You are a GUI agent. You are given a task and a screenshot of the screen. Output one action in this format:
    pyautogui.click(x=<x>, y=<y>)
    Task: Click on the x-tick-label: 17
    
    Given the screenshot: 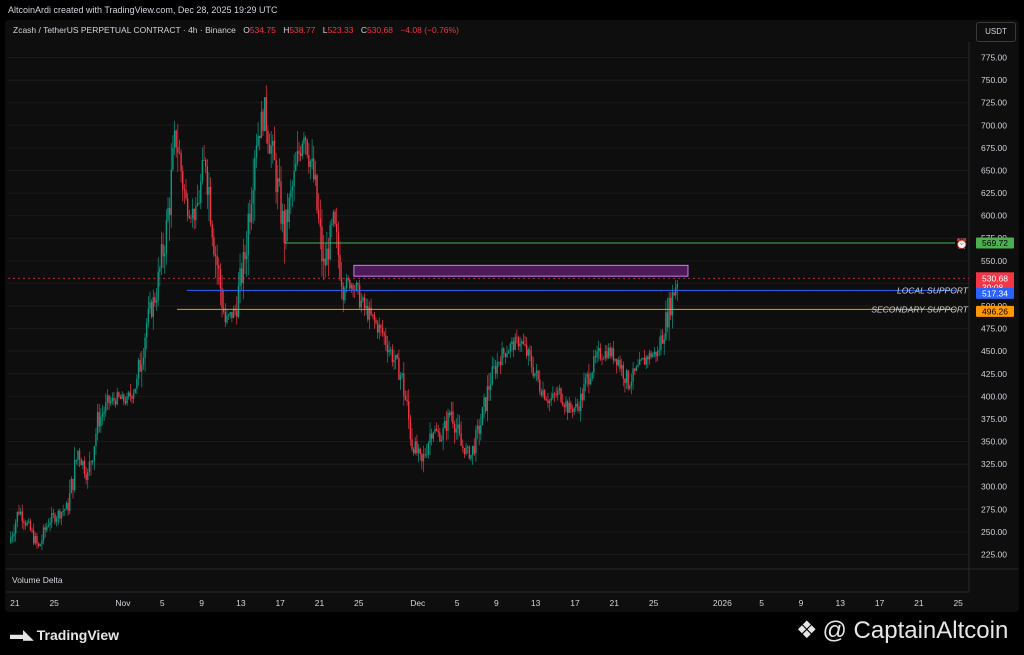 What is the action you would take?
    pyautogui.click(x=575, y=603)
    